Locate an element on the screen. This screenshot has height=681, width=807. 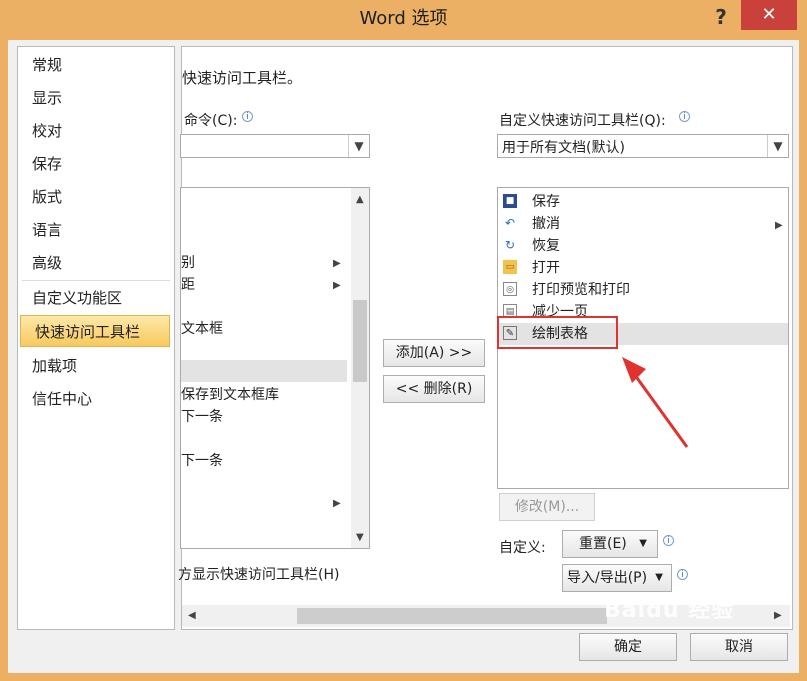
import-export-label: 导入/导出(P) is located at coordinates (607, 578).